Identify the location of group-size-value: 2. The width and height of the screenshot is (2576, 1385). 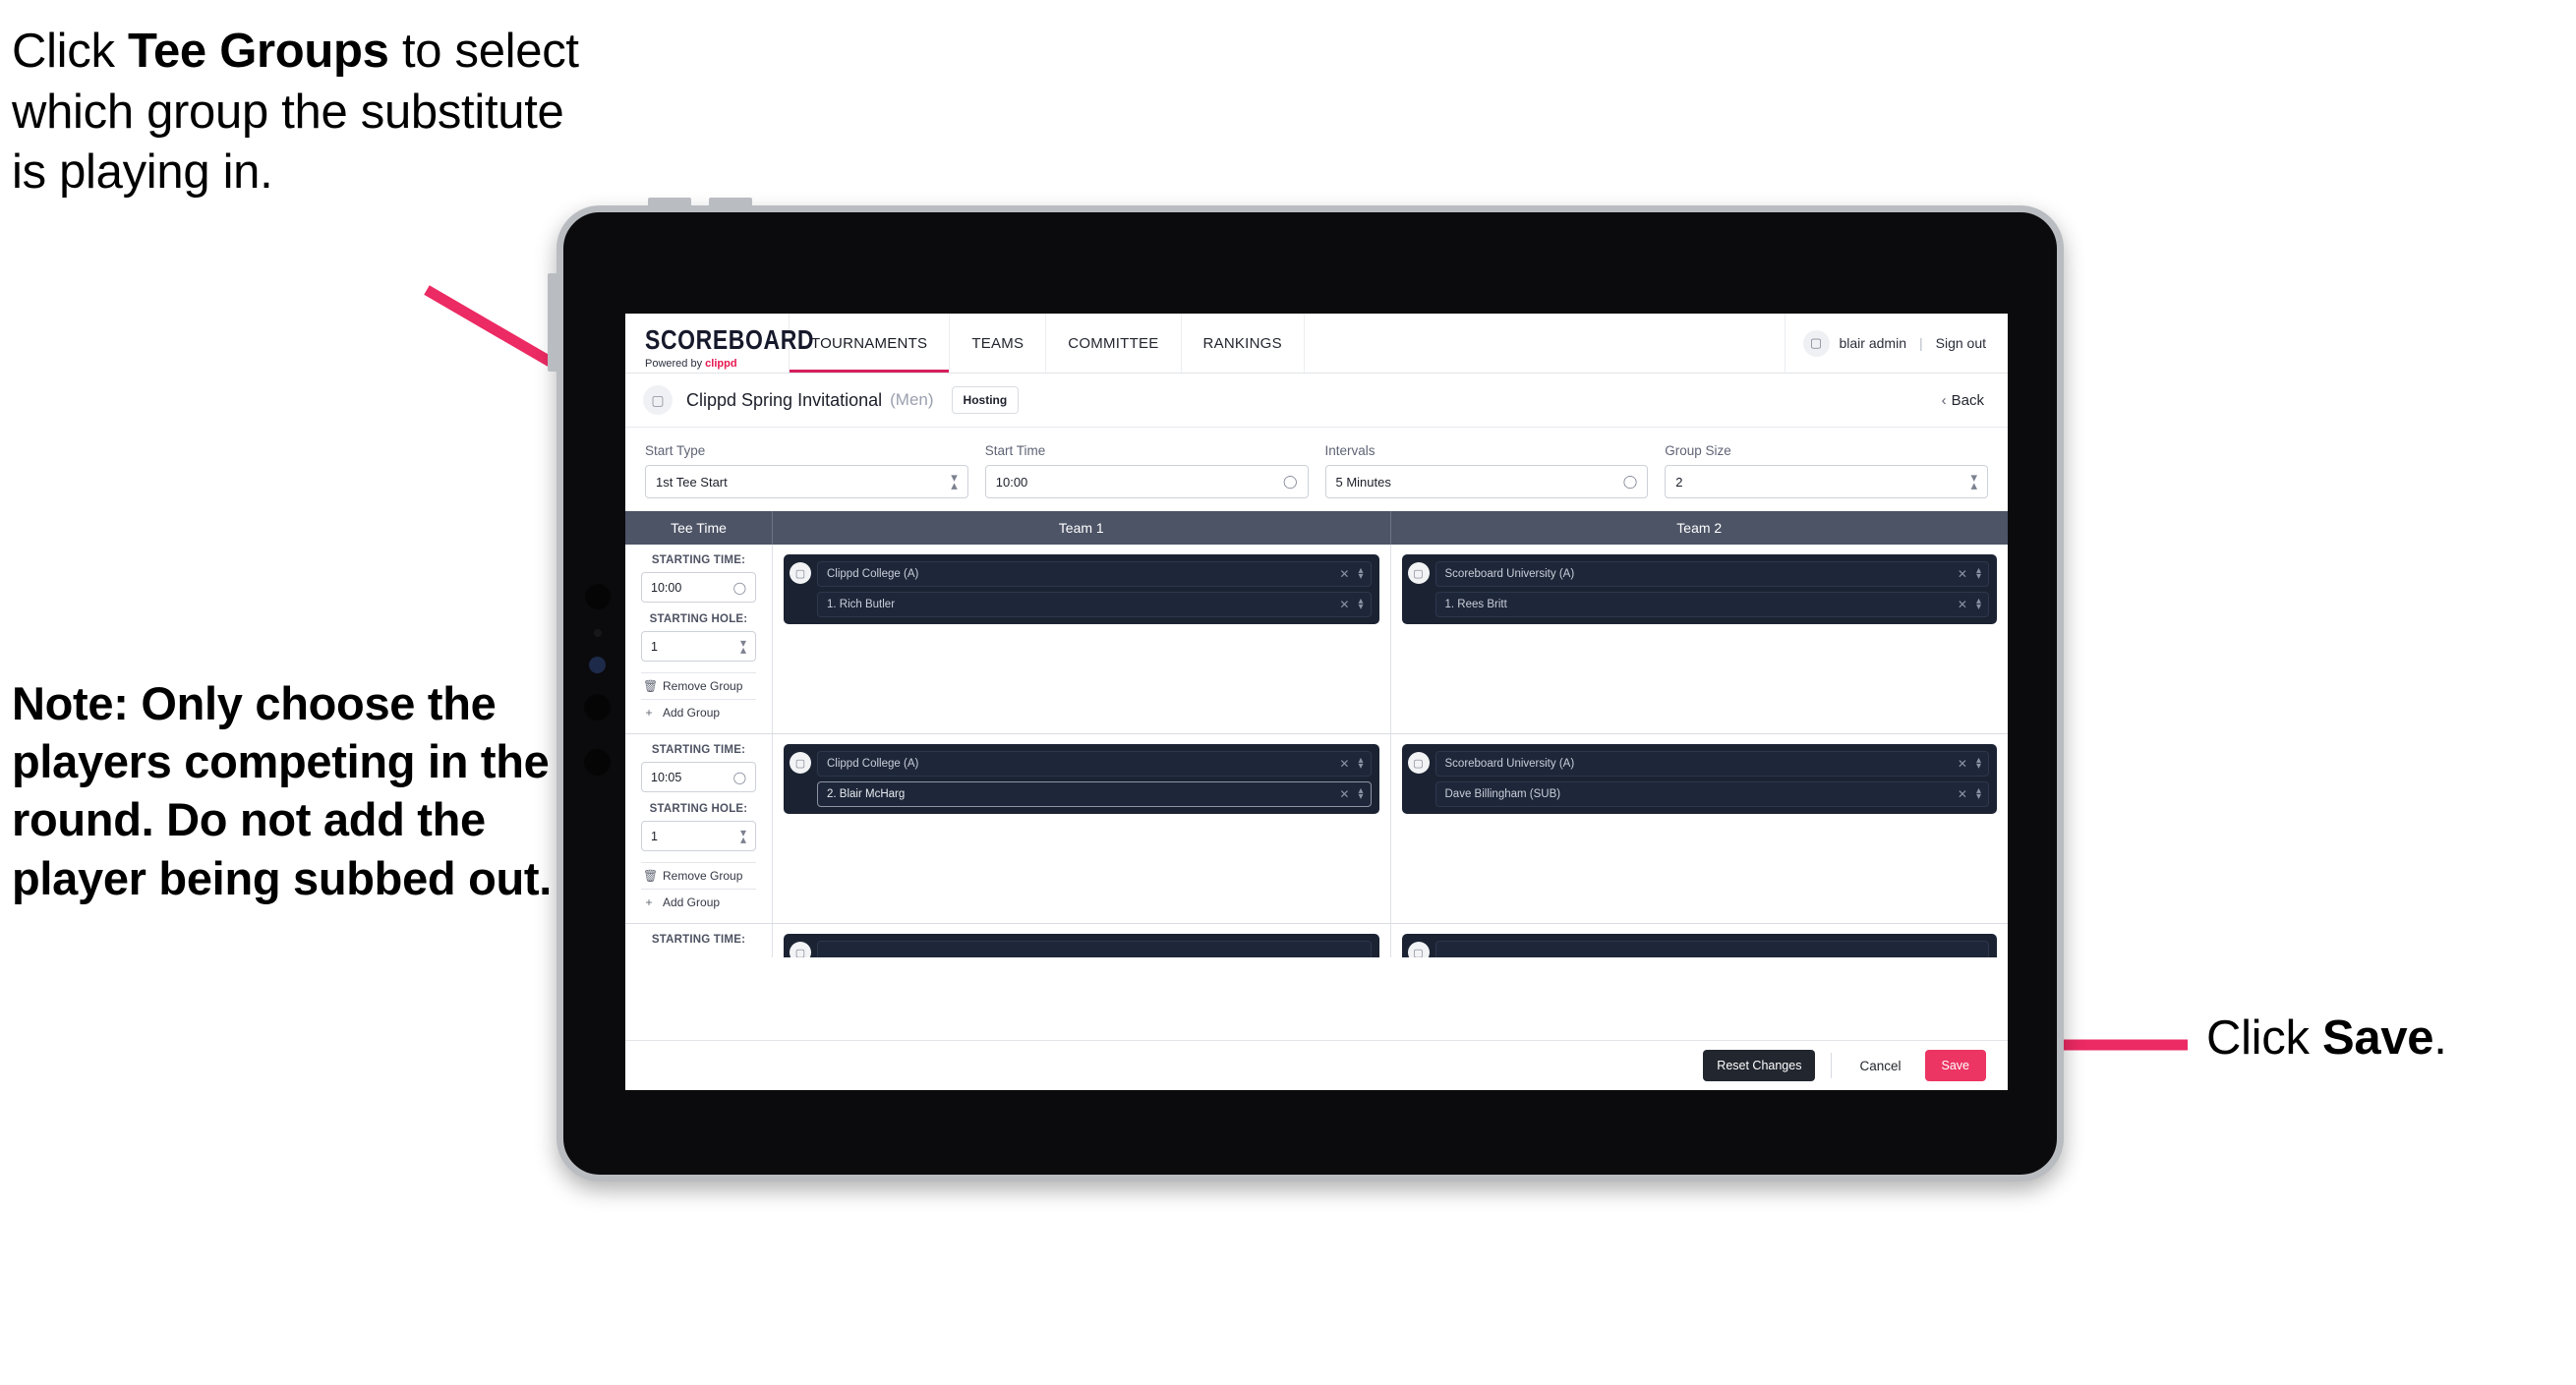
(1679, 482).